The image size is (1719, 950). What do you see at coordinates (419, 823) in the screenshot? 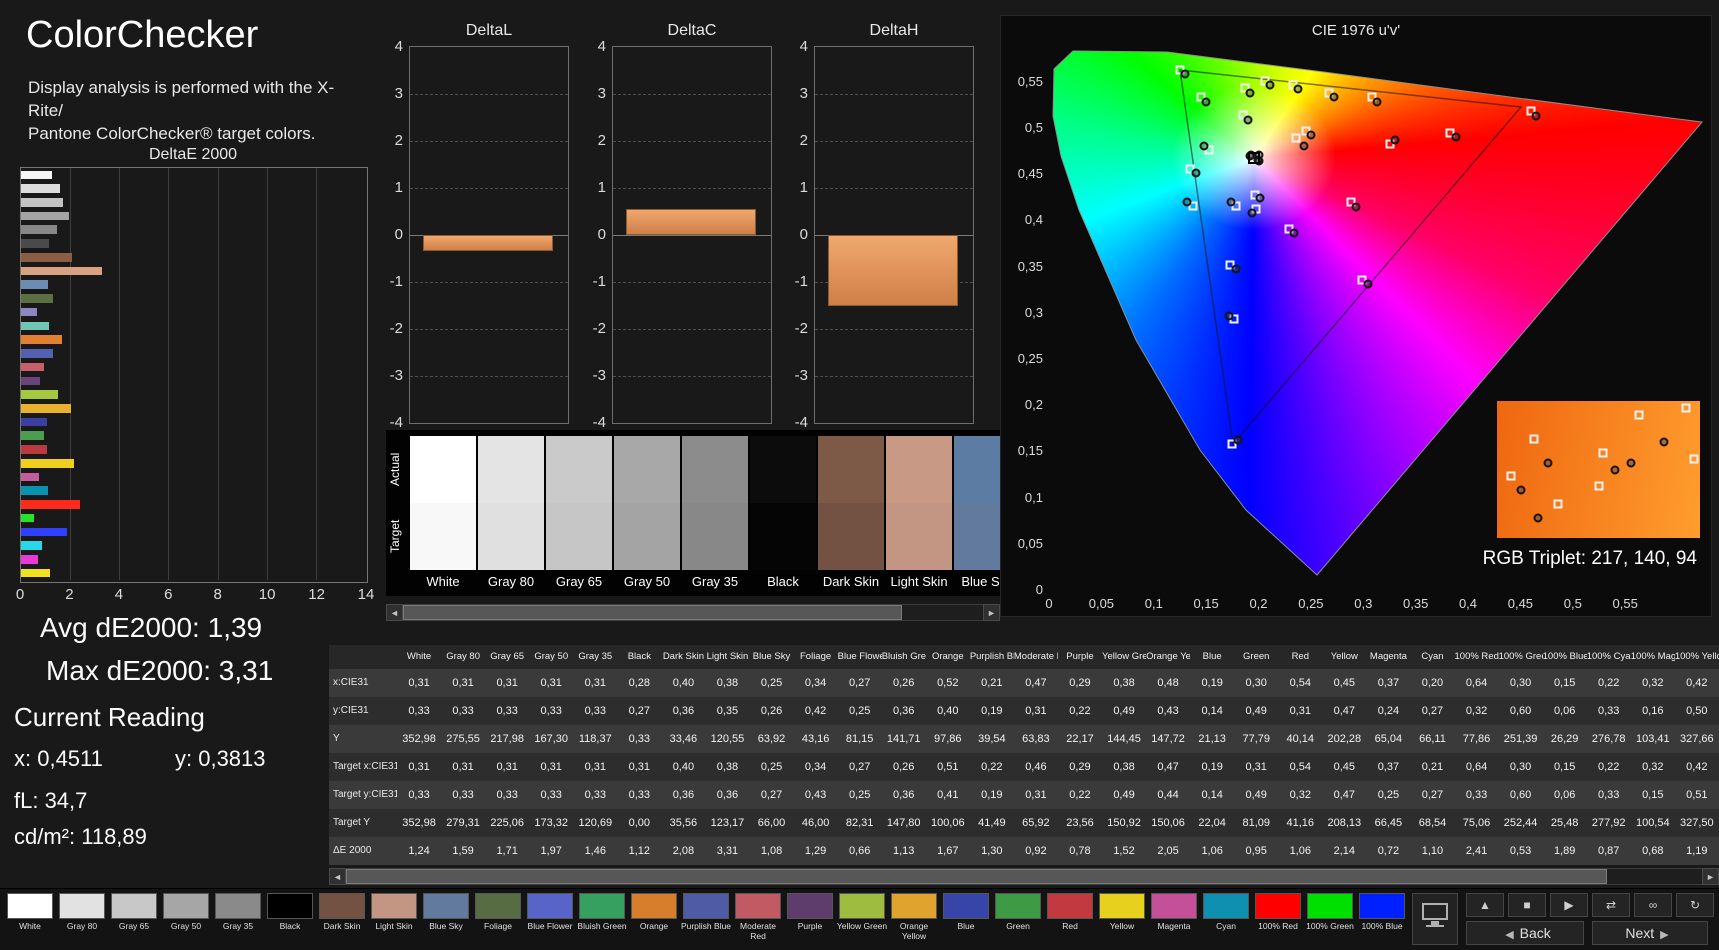
I see `table-cell: 352,98` at bounding box center [419, 823].